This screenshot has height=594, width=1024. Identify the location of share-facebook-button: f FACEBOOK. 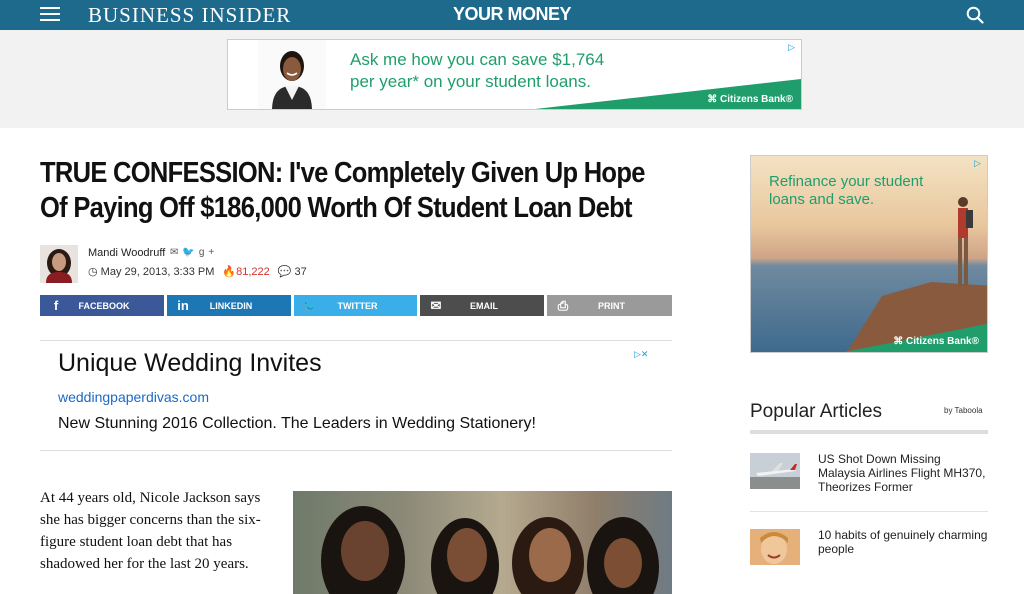
(102, 305).